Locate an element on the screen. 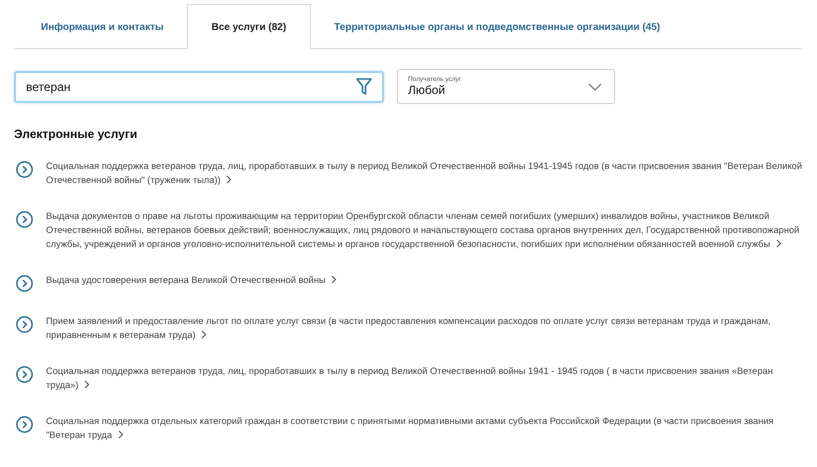 The image size is (817, 467). tab: Информация и контакты is located at coordinates (100, 26).